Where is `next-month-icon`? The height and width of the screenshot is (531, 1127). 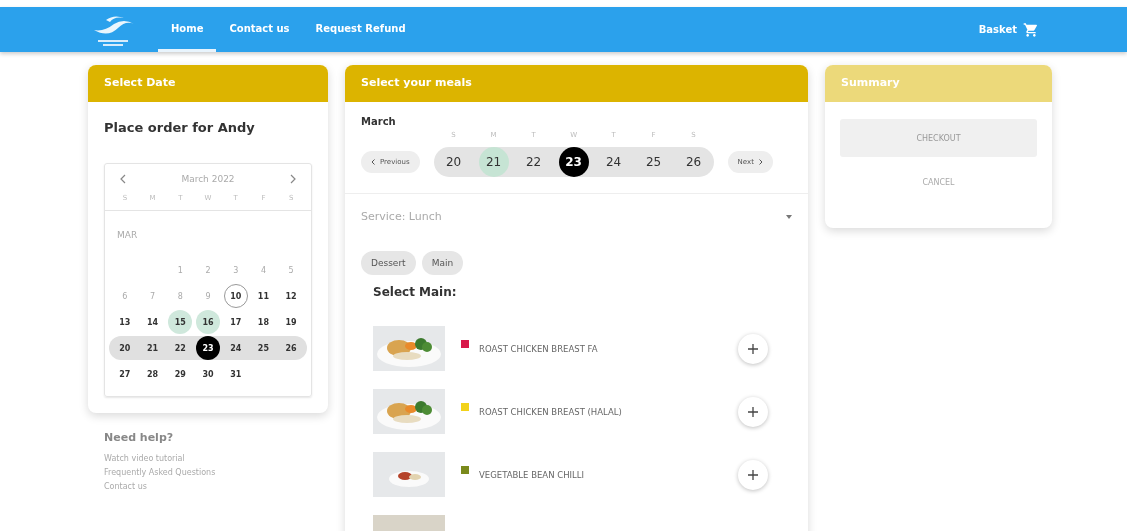 next-month-icon is located at coordinates (293, 179).